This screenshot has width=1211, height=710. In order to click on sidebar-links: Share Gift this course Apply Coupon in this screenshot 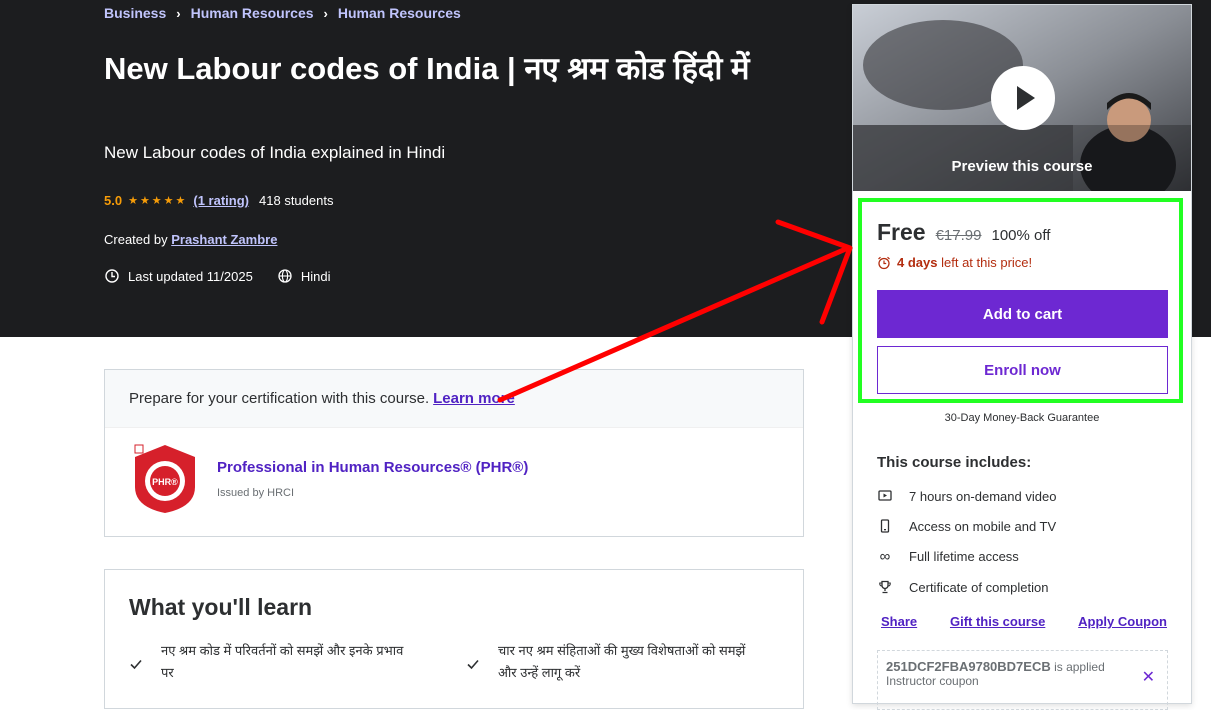, I will do `click(1024, 621)`.